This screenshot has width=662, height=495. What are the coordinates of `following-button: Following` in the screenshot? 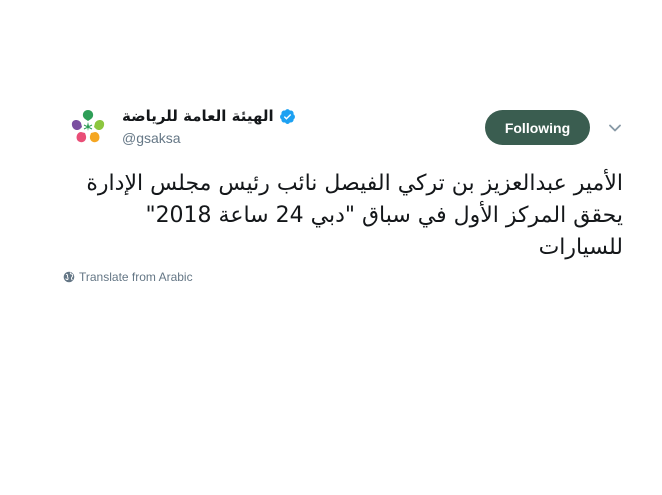 It's located at (537, 127).